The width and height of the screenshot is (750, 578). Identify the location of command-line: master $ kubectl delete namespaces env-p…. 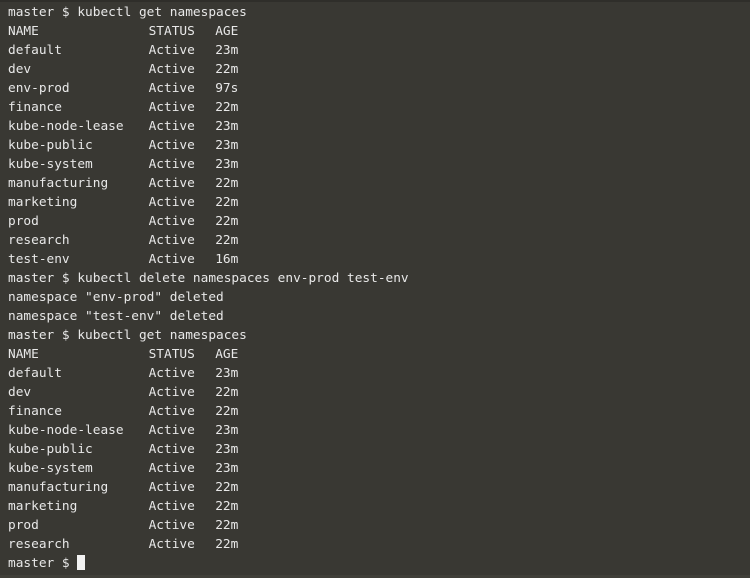
(379, 278).